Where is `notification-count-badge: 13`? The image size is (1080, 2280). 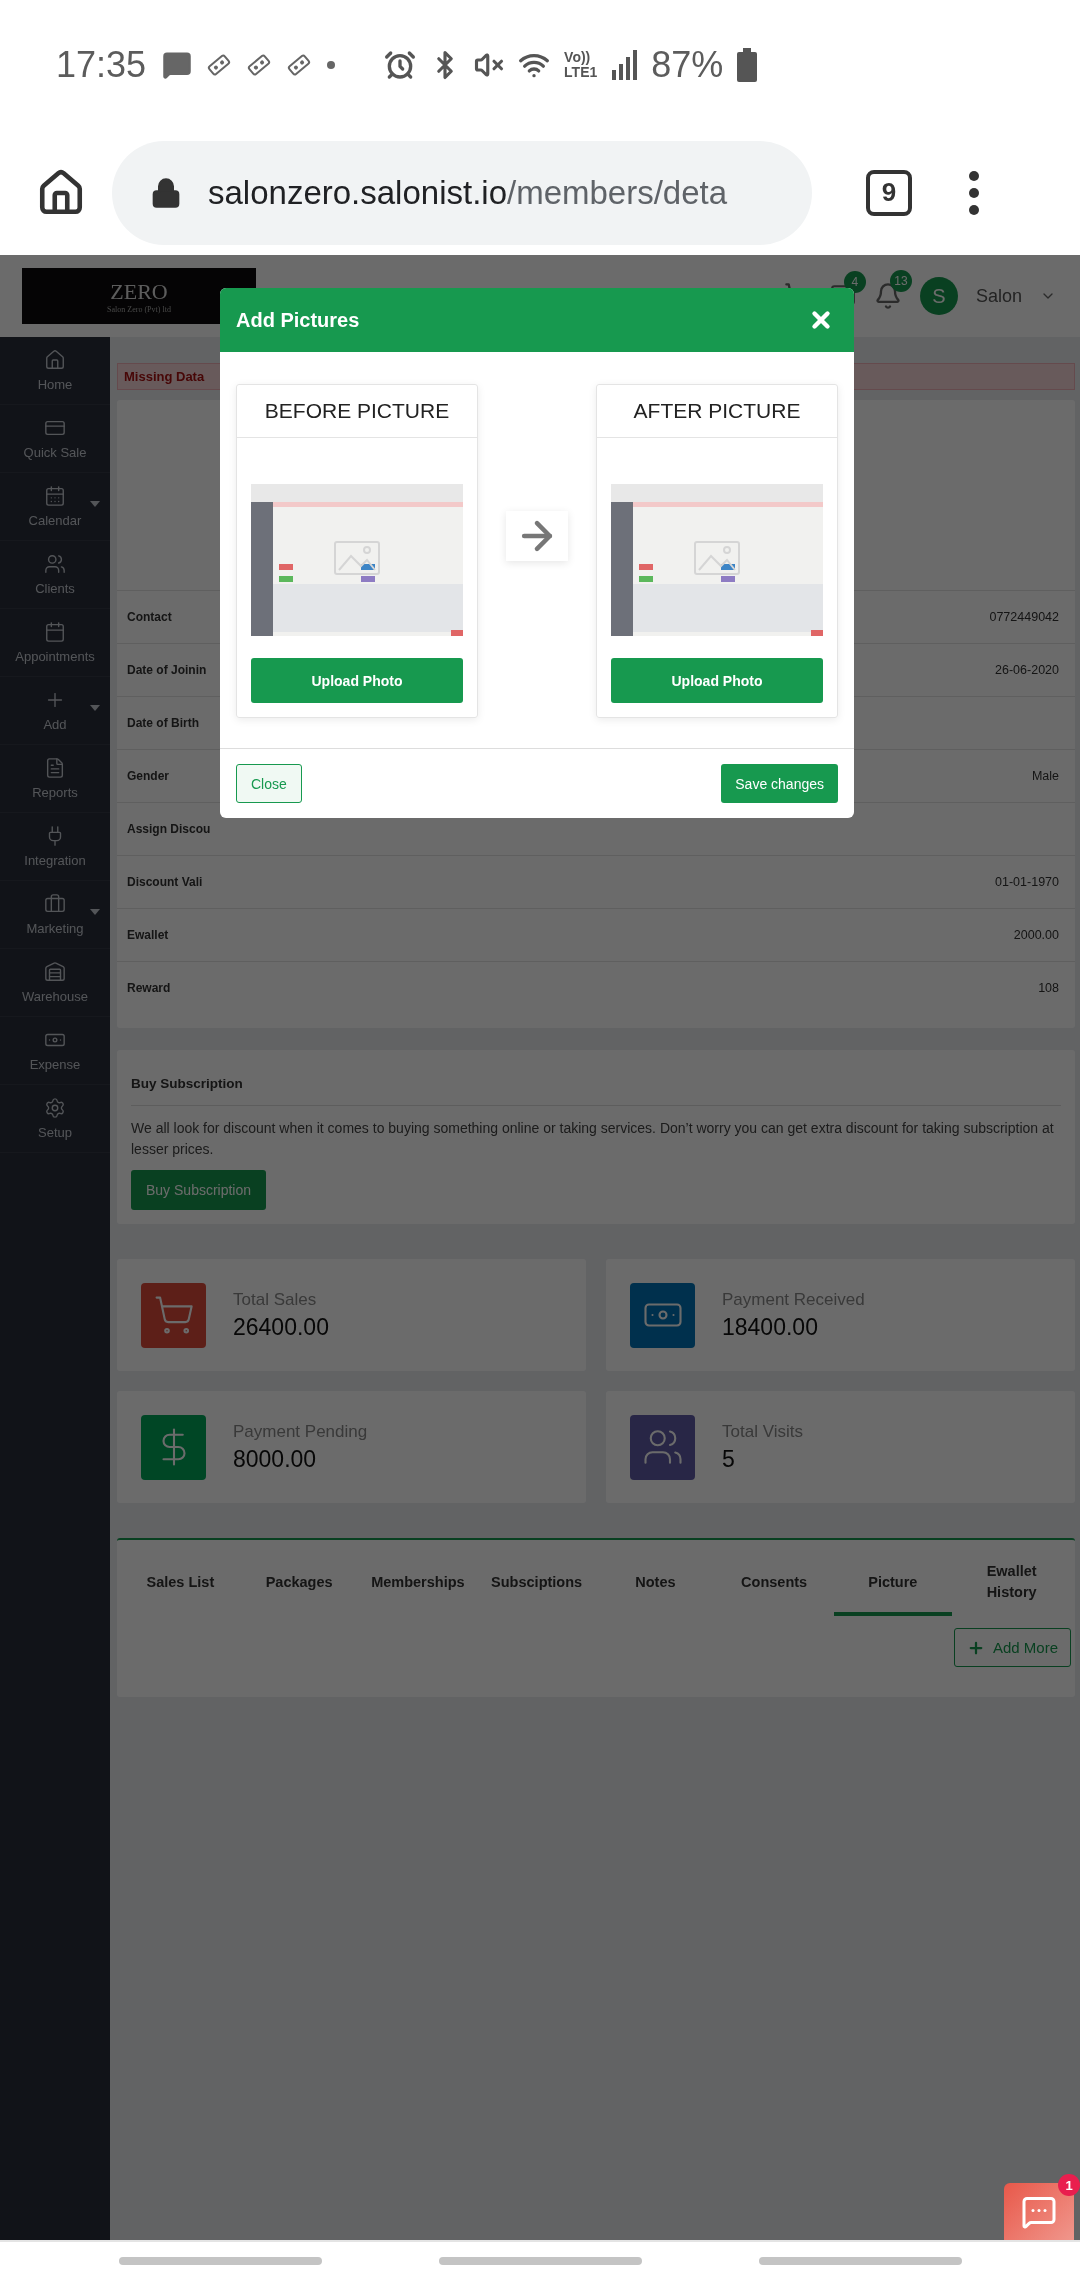 notification-count-badge: 13 is located at coordinates (900, 281).